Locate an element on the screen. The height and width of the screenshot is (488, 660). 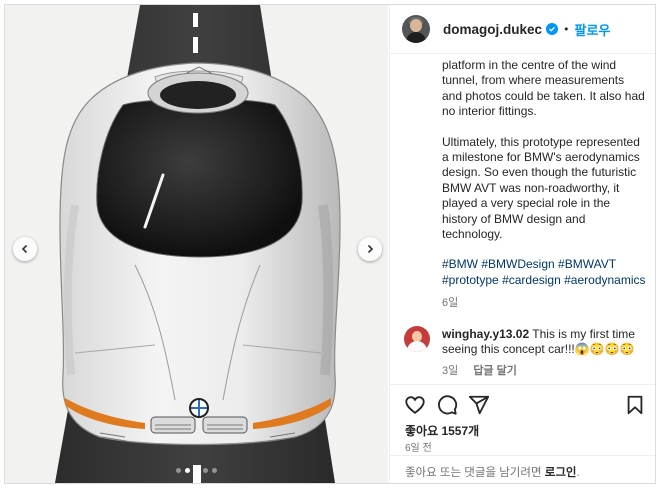
caption-timestamp: 6일 is located at coordinates (450, 302).